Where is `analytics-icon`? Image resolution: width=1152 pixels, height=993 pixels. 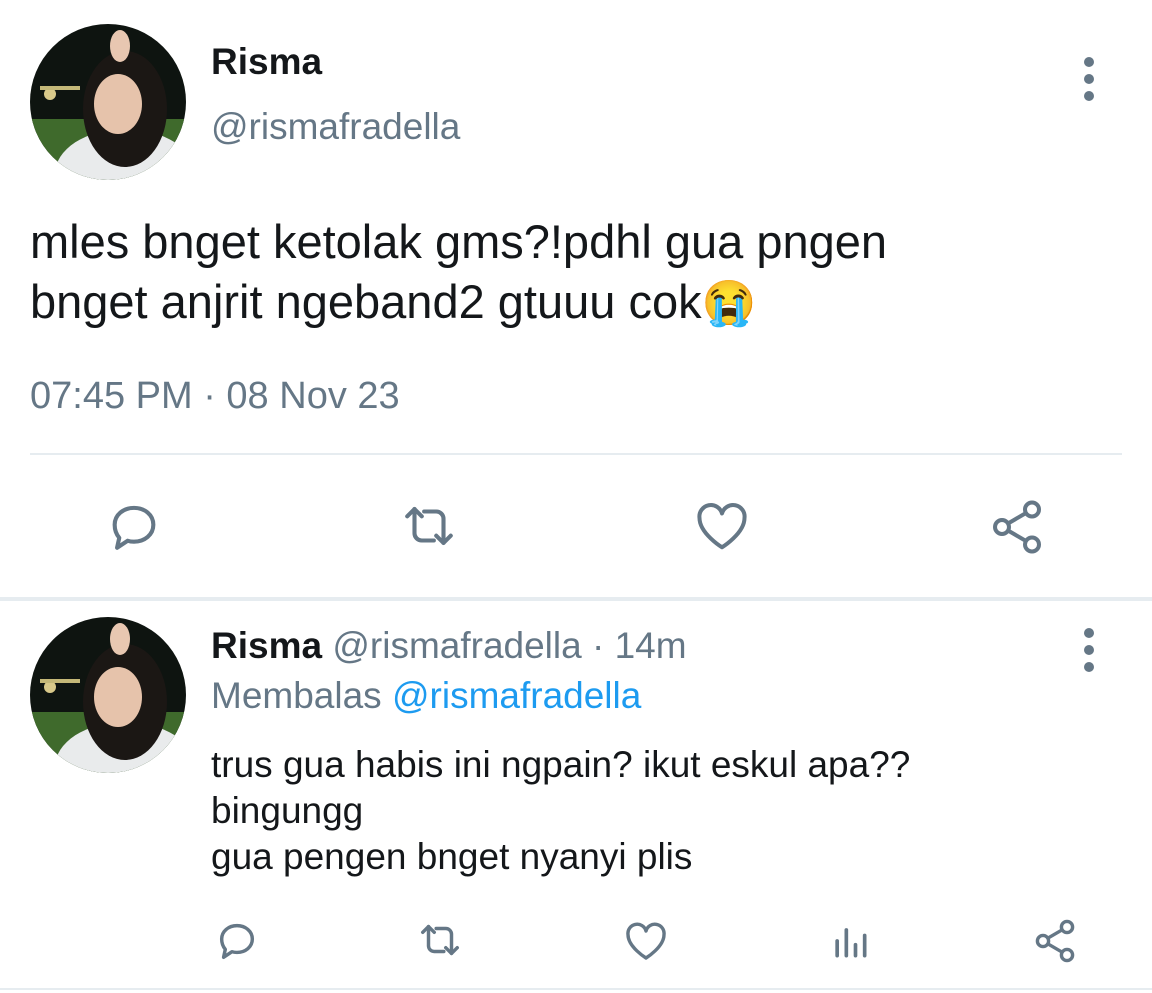
analytics-icon is located at coordinates (850, 941).